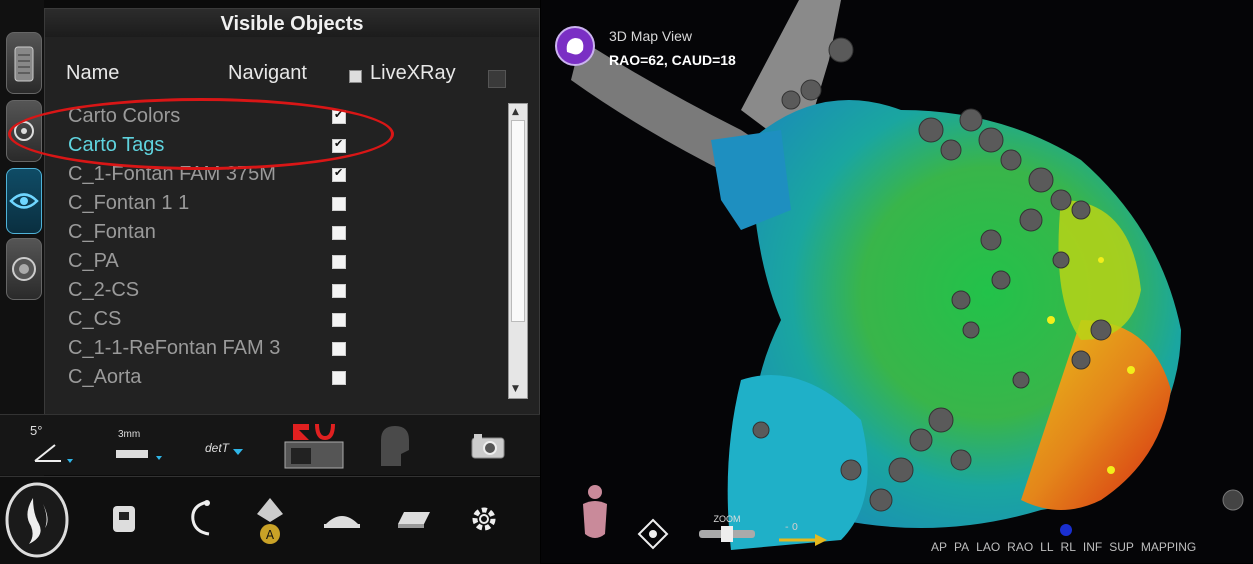 The height and width of the screenshot is (564, 1253). I want to click on list-item: C_CS, so click(280, 319).